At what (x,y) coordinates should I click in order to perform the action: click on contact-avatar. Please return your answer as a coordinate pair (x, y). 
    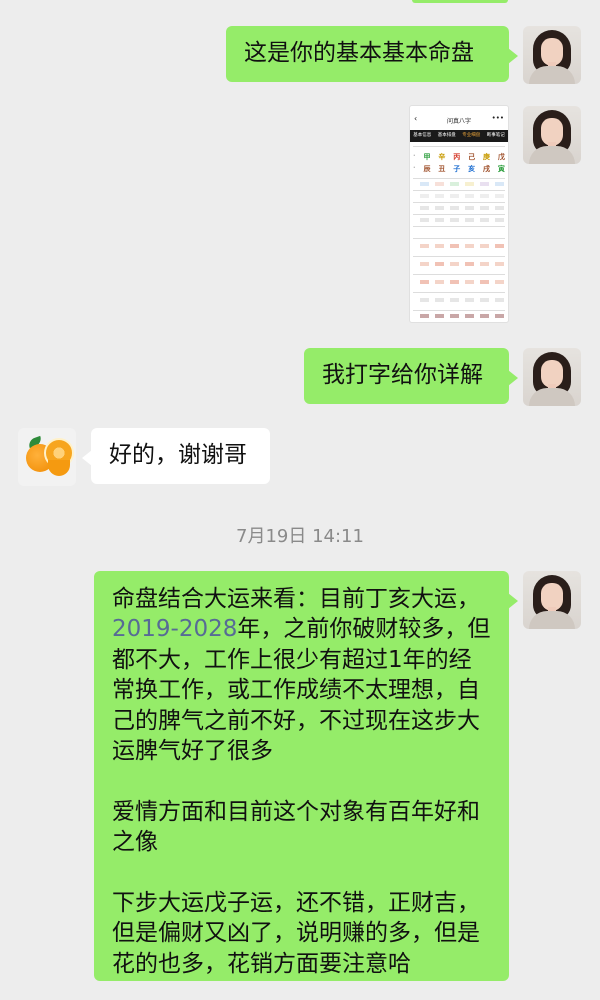
    Looking at the image, I should click on (47, 457).